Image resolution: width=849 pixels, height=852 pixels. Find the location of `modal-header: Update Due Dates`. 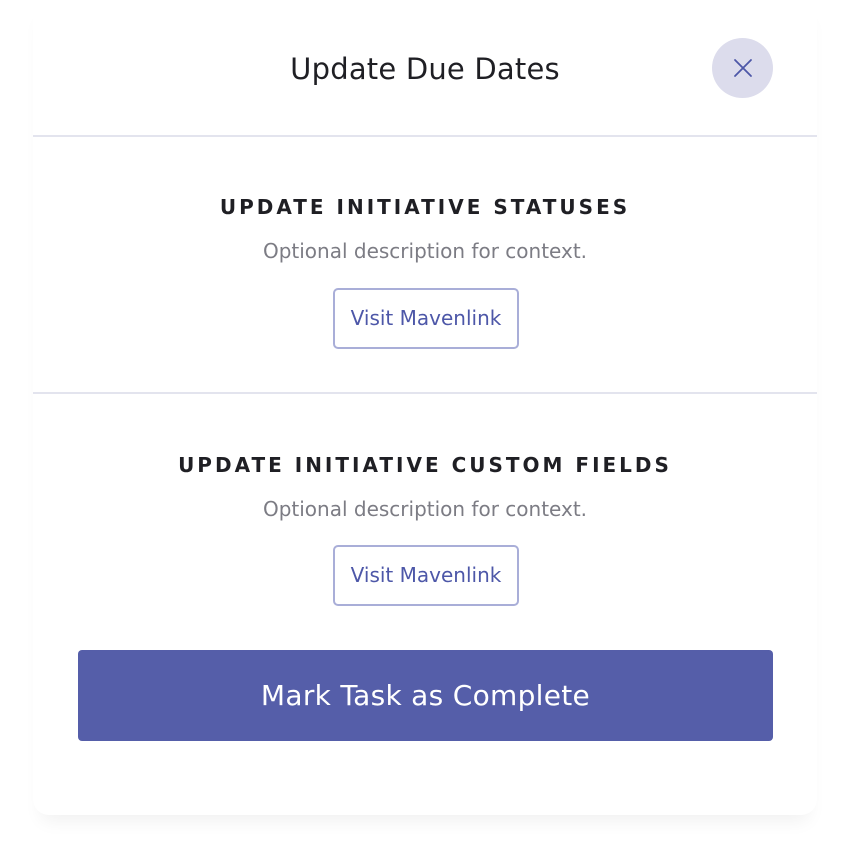

modal-header: Update Due Dates is located at coordinates (425, 68).